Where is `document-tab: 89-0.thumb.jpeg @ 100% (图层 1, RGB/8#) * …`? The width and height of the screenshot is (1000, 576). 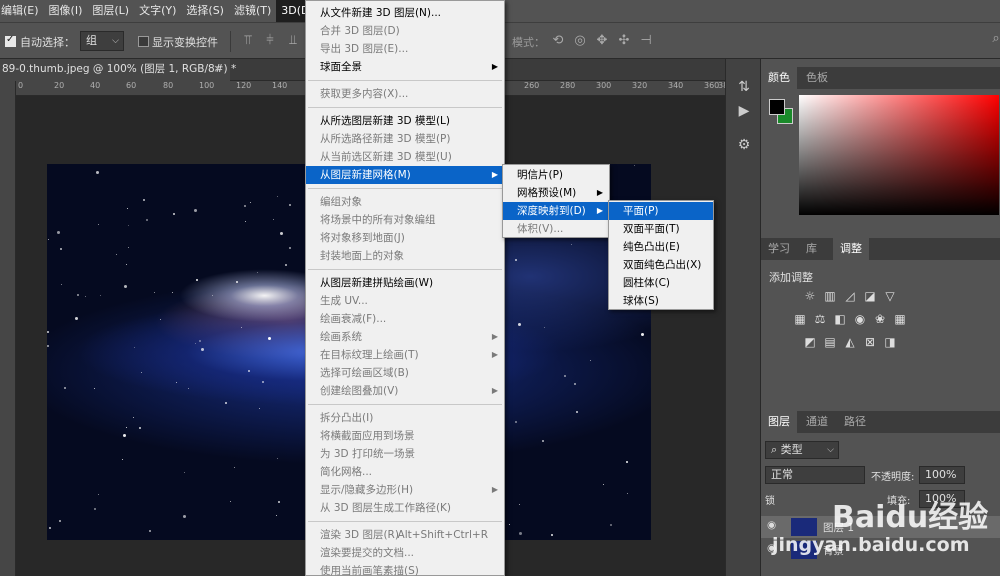 document-tab: 89-0.thumb.jpeg @ 100% (图层 1, RGB/8#) * … is located at coordinates (118, 70).